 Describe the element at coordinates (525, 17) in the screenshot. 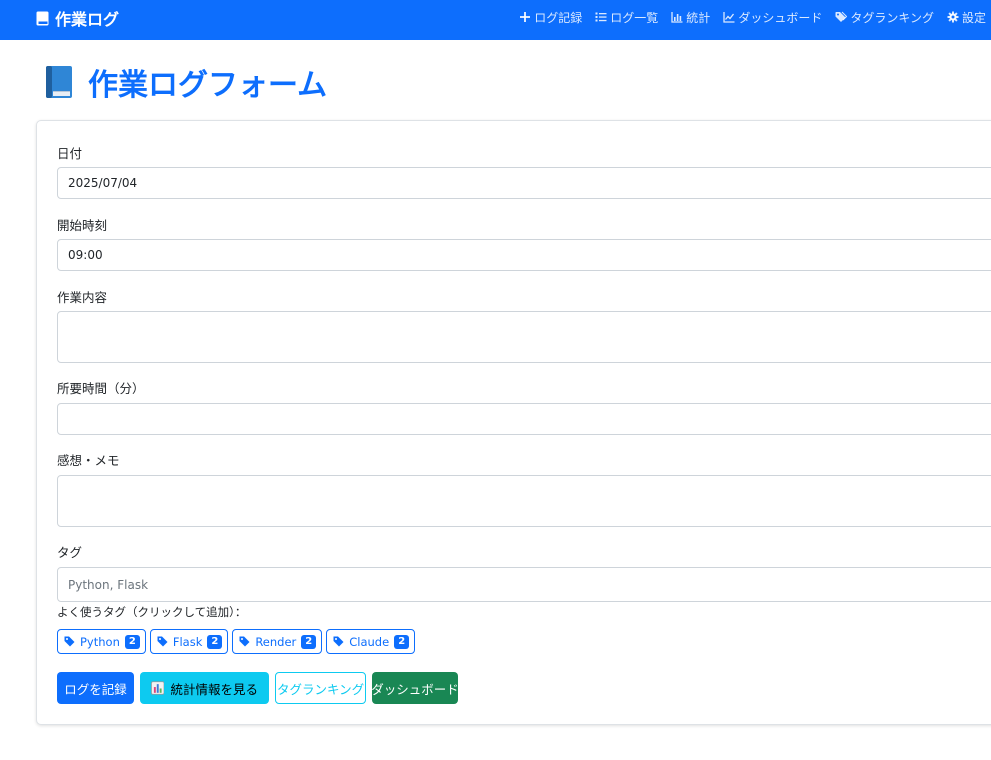

I see `plus-icon` at that location.